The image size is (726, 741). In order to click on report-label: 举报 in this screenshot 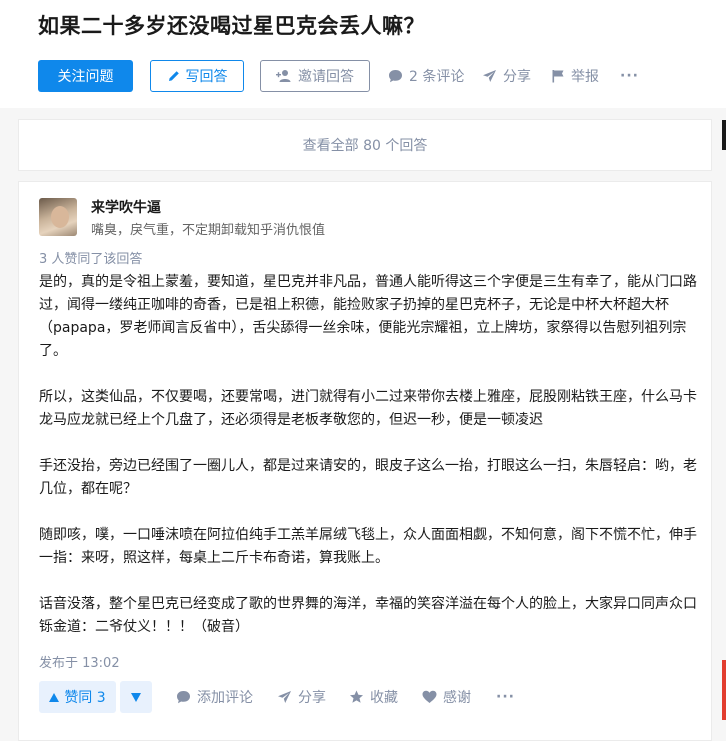, I will do `click(585, 77)`.